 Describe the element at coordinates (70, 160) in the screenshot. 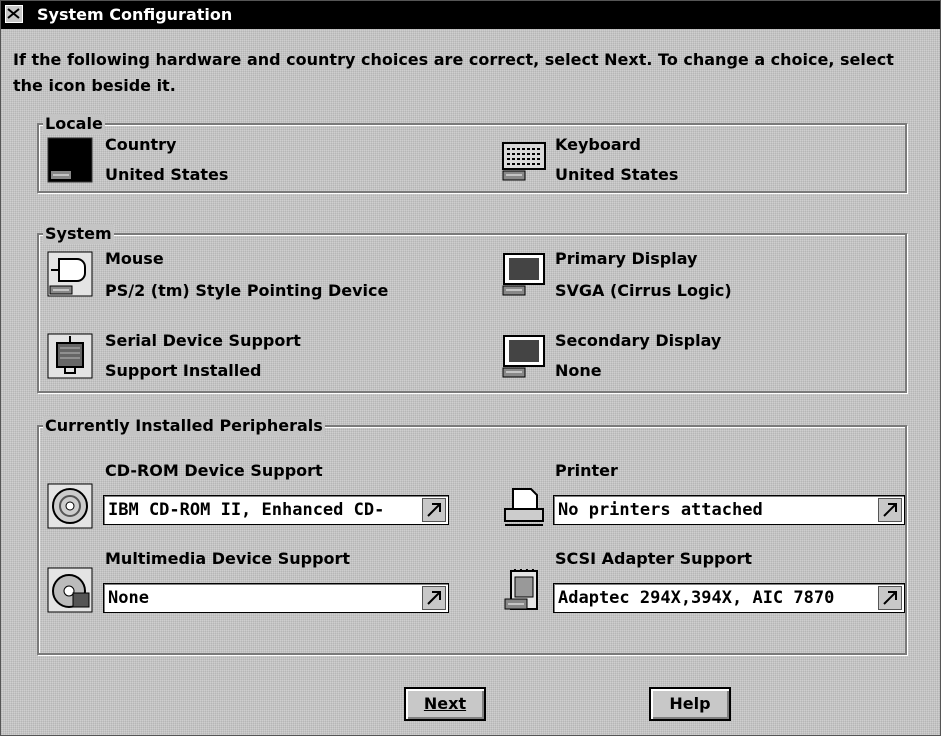

I see `globe-icon` at that location.